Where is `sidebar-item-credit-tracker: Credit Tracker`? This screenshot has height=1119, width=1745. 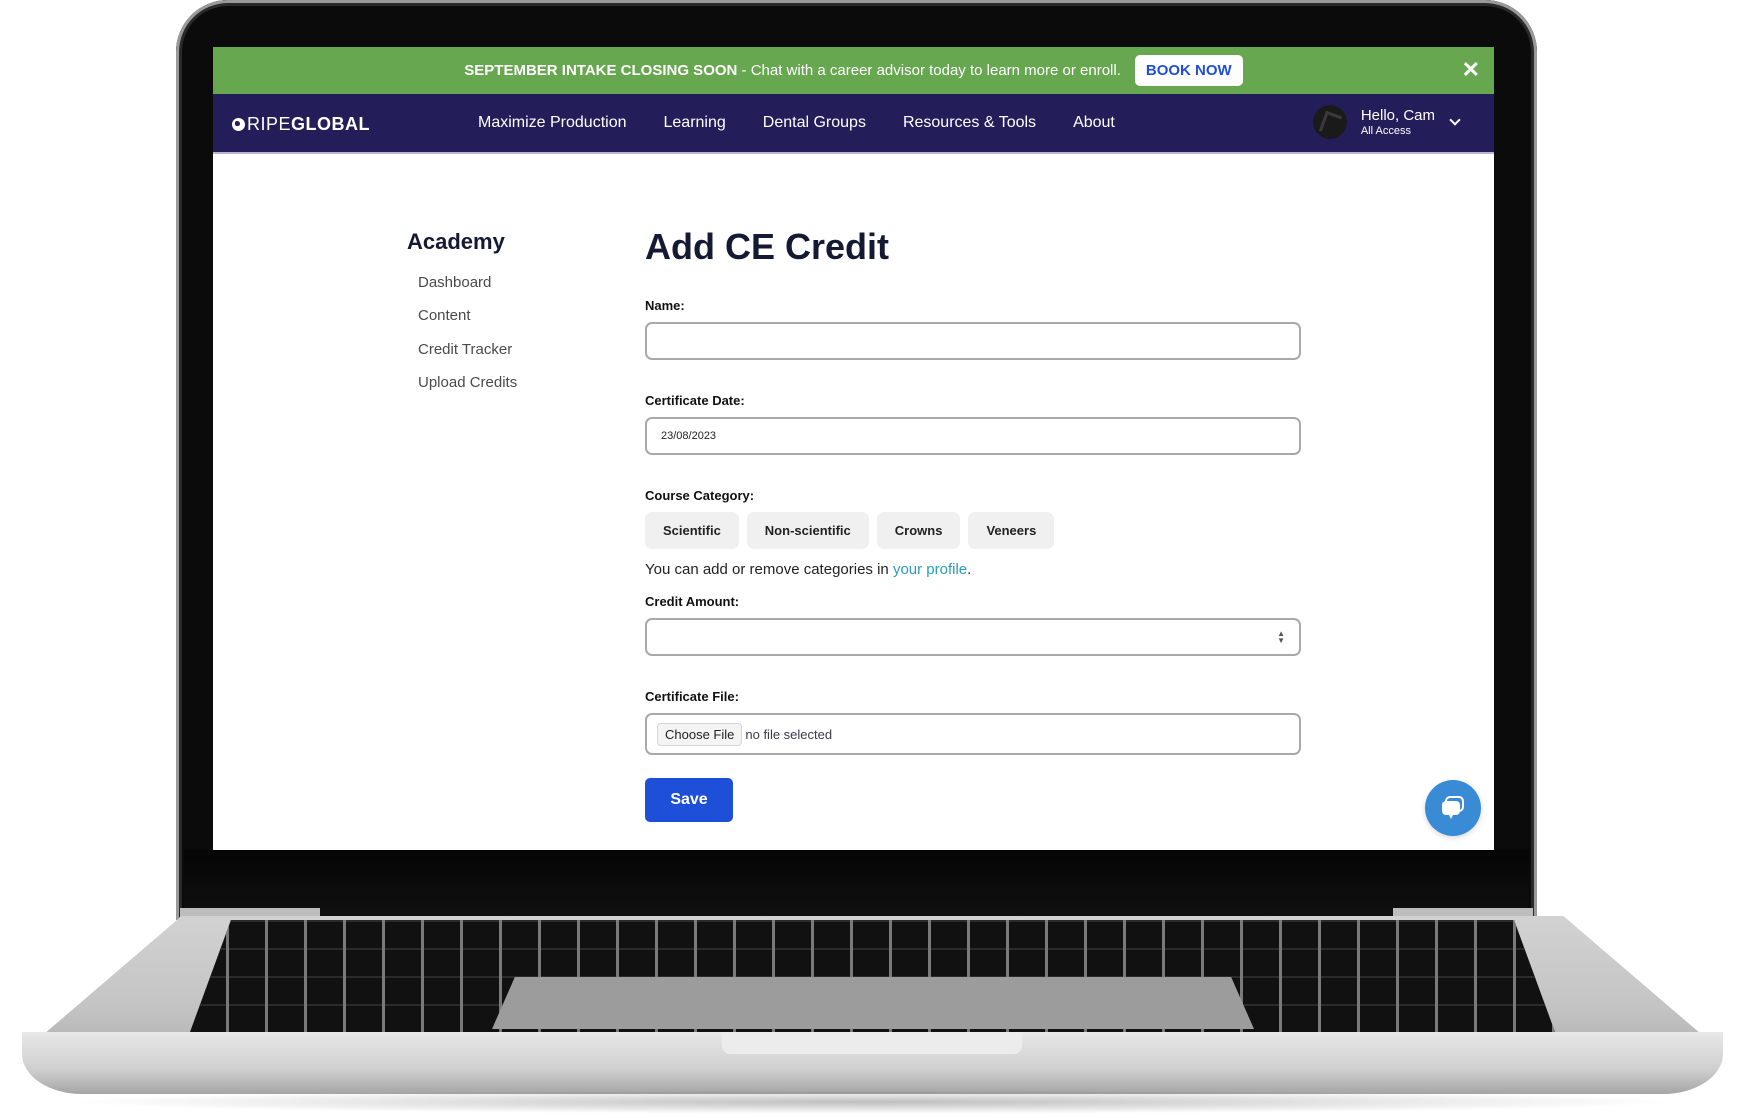 sidebar-item-credit-tracker: Credit Tracker is located at coordinates (467, 357).